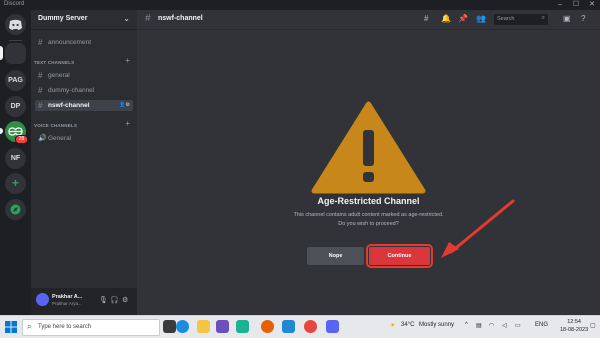 This screenshot has height=338, width=600. What do you see at coordinates (71, 90) in the screenshot?
I see `channel-label: dummy-channel` at bounding box center [71, 90].